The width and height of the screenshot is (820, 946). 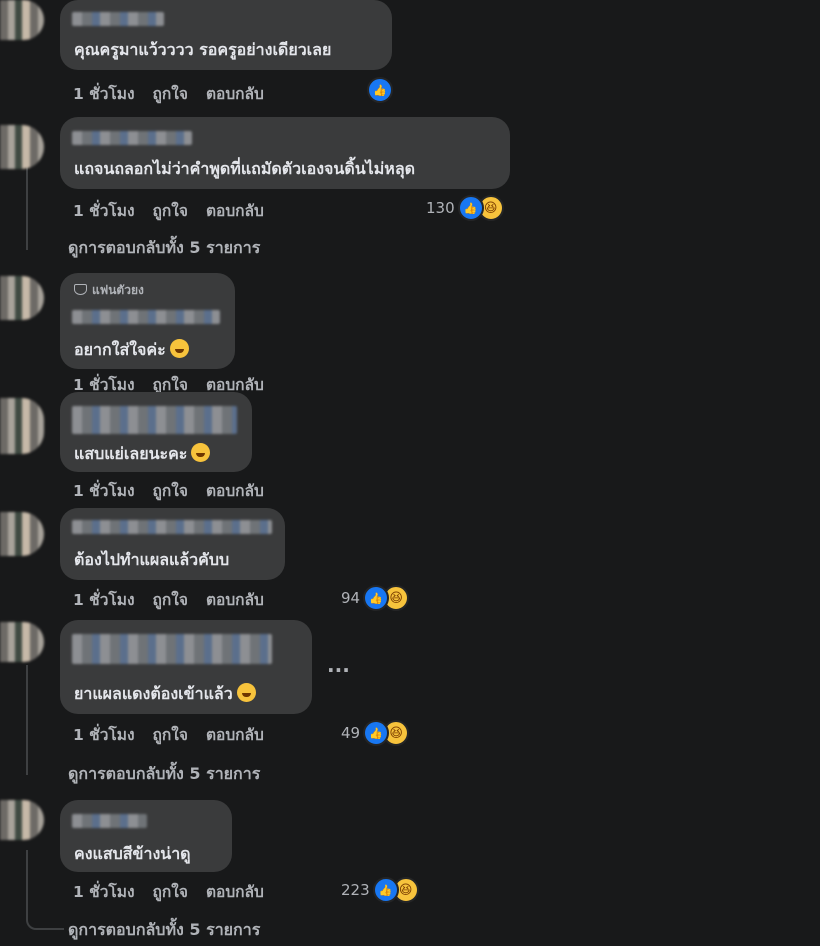 What do you see at coordinates (45, 916) in the screenshot?
I see `thread-hook` at bounding box center [45, 916].